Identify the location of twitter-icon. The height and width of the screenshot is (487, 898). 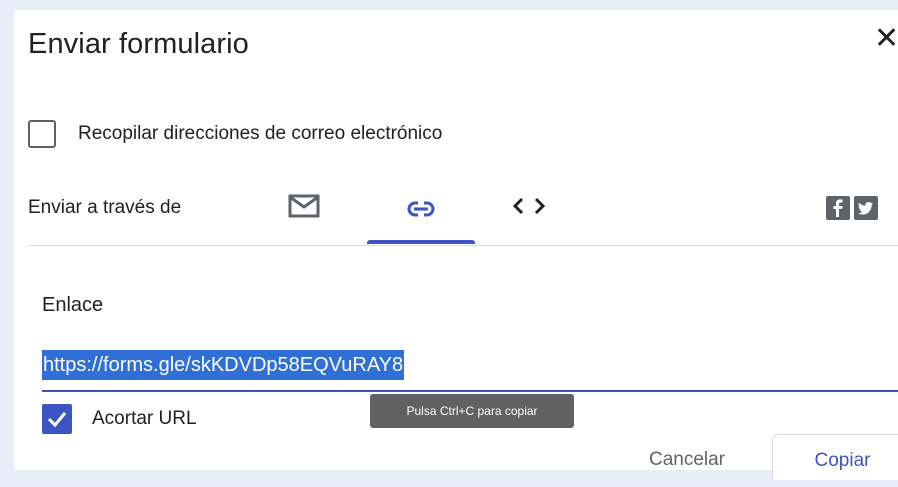
(866, 208).